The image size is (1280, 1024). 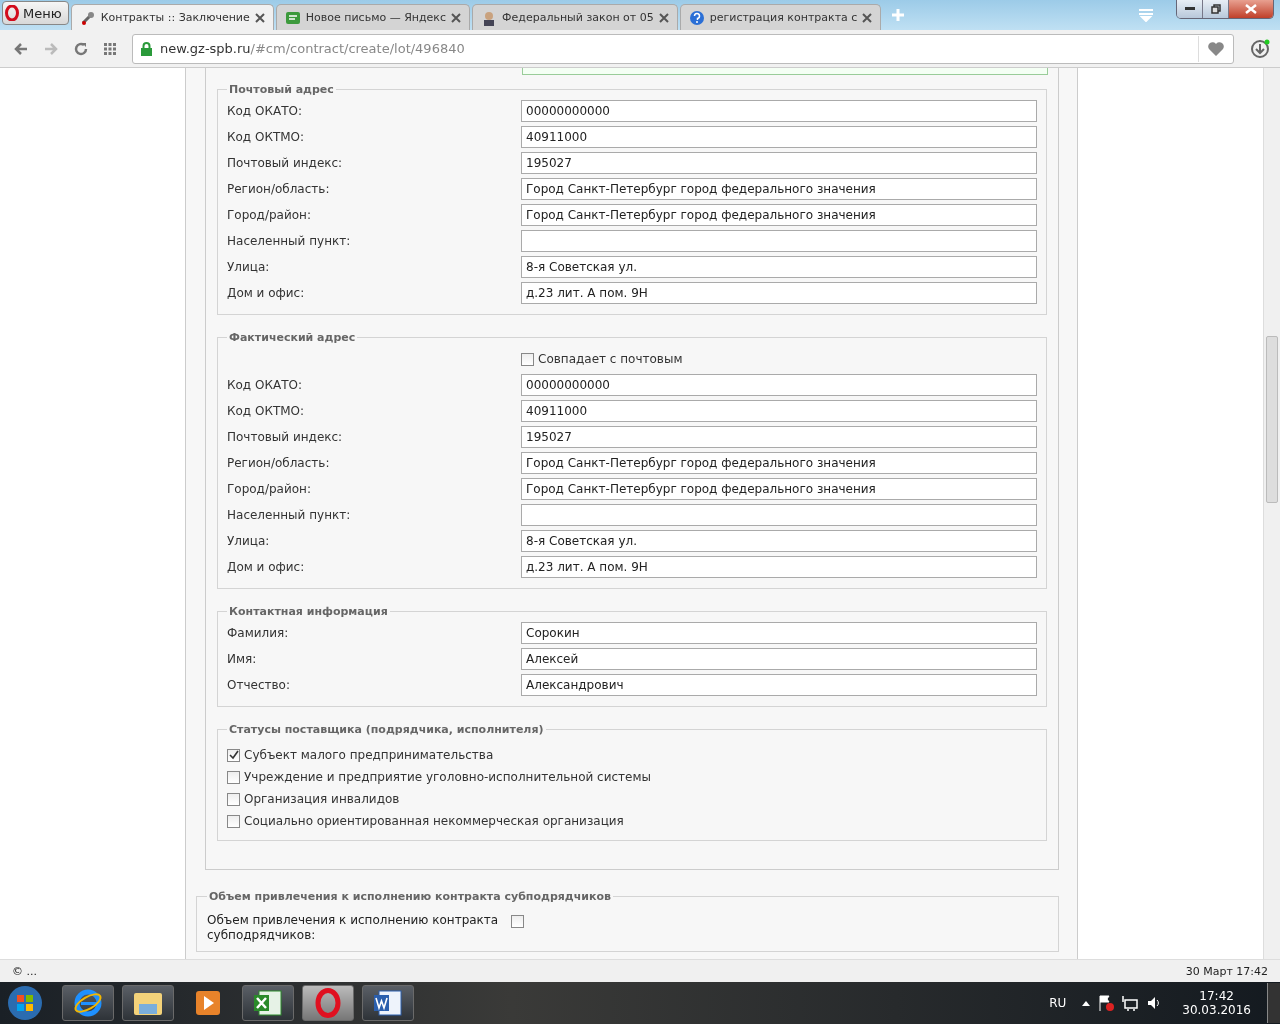 What do you see at coordinates (1106, 1003) in the screenshot?
I see `flag-icon` at bounding box center [1106, 1003].